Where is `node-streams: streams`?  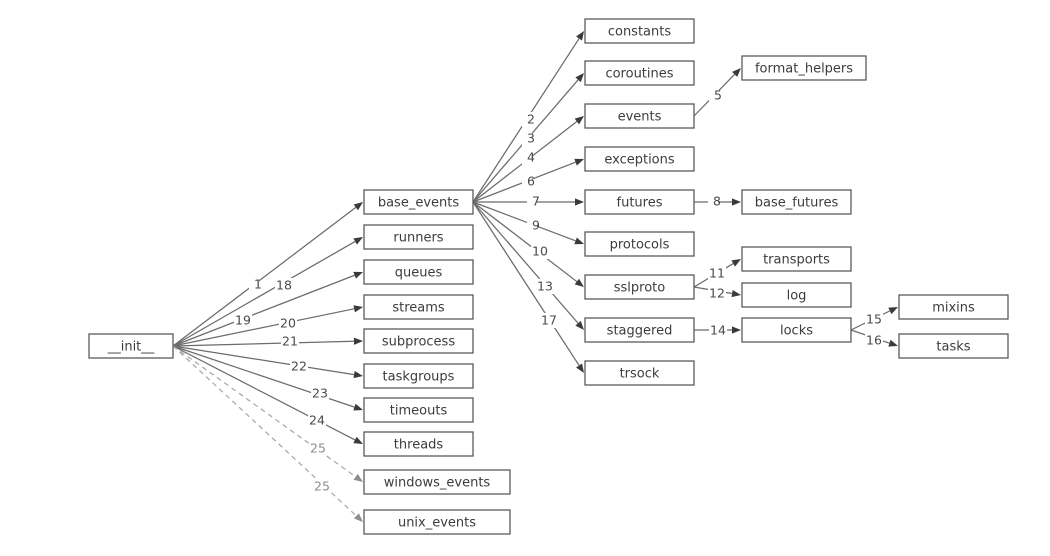 node-streams: streams is located at coordinates (418, 307).